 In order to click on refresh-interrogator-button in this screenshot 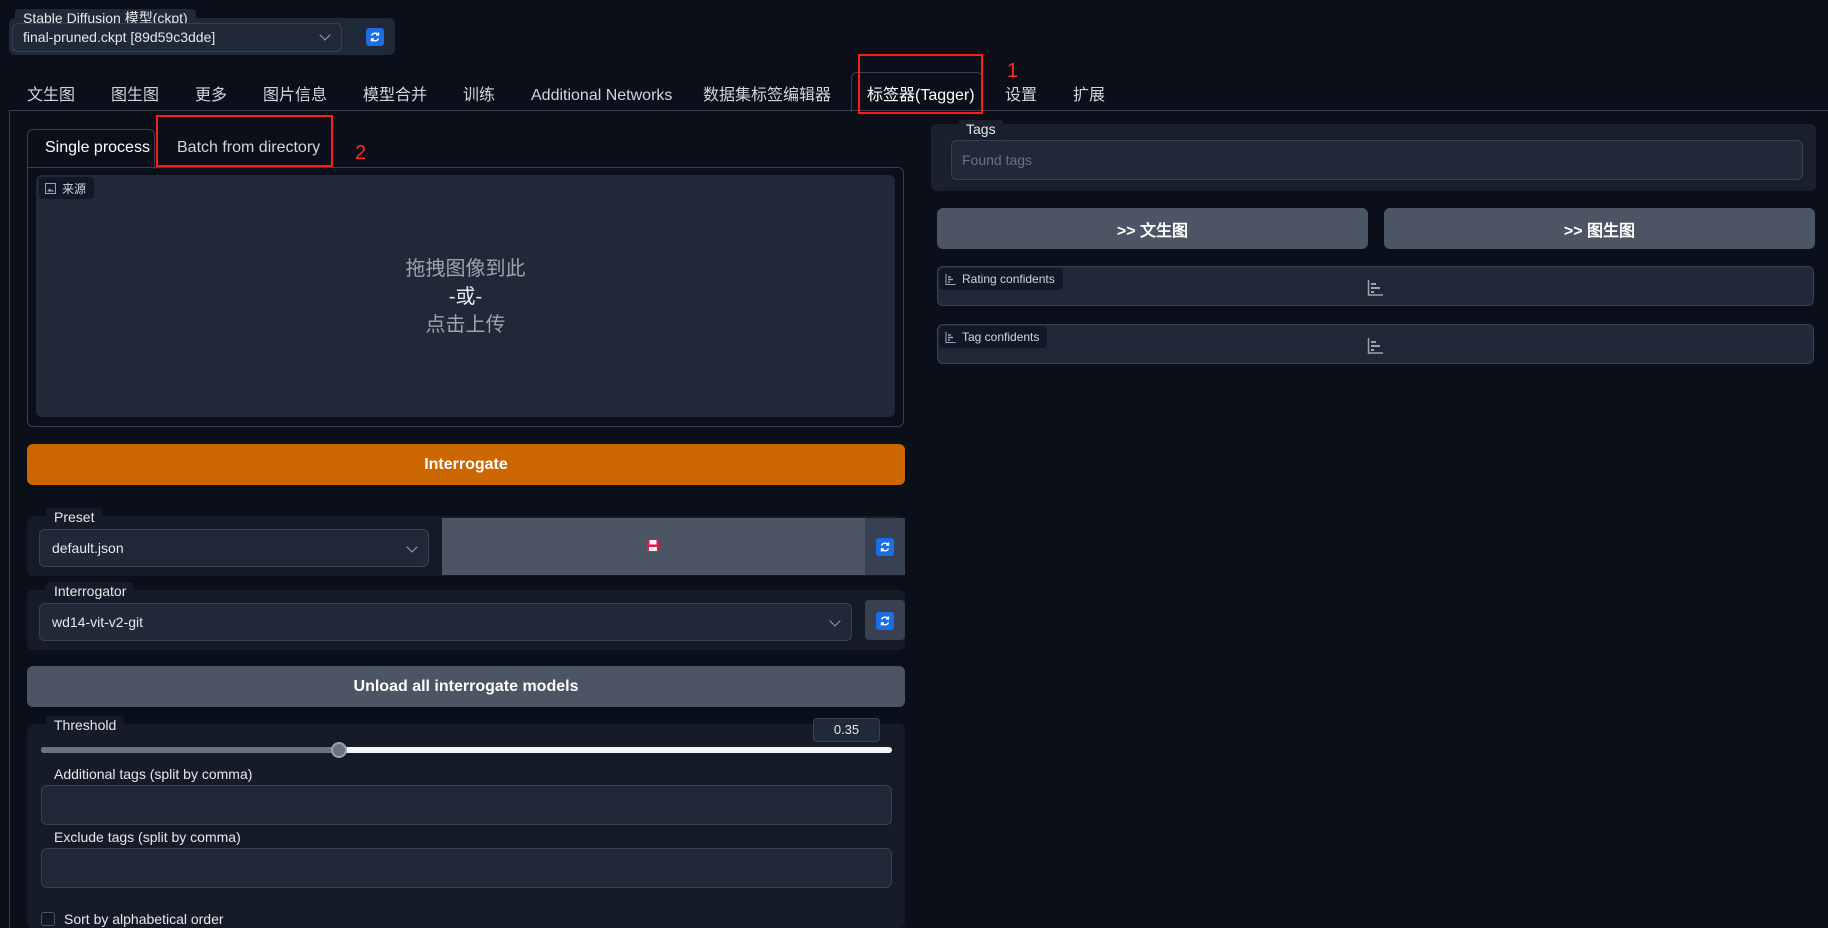, I will do `click(885, 621)`.